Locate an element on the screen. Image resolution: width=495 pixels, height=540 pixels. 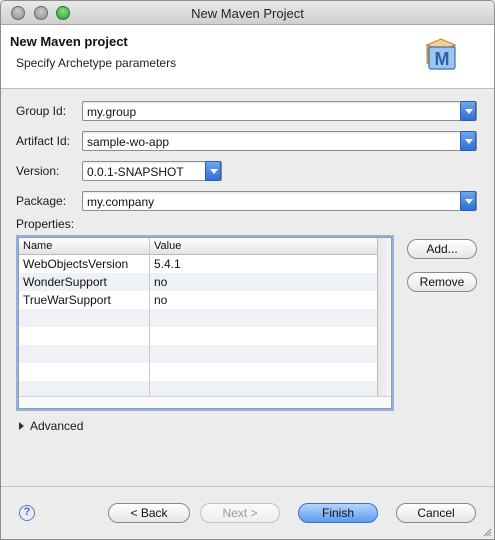
window-title: New Maven Project is located at coordinates (247, 13).